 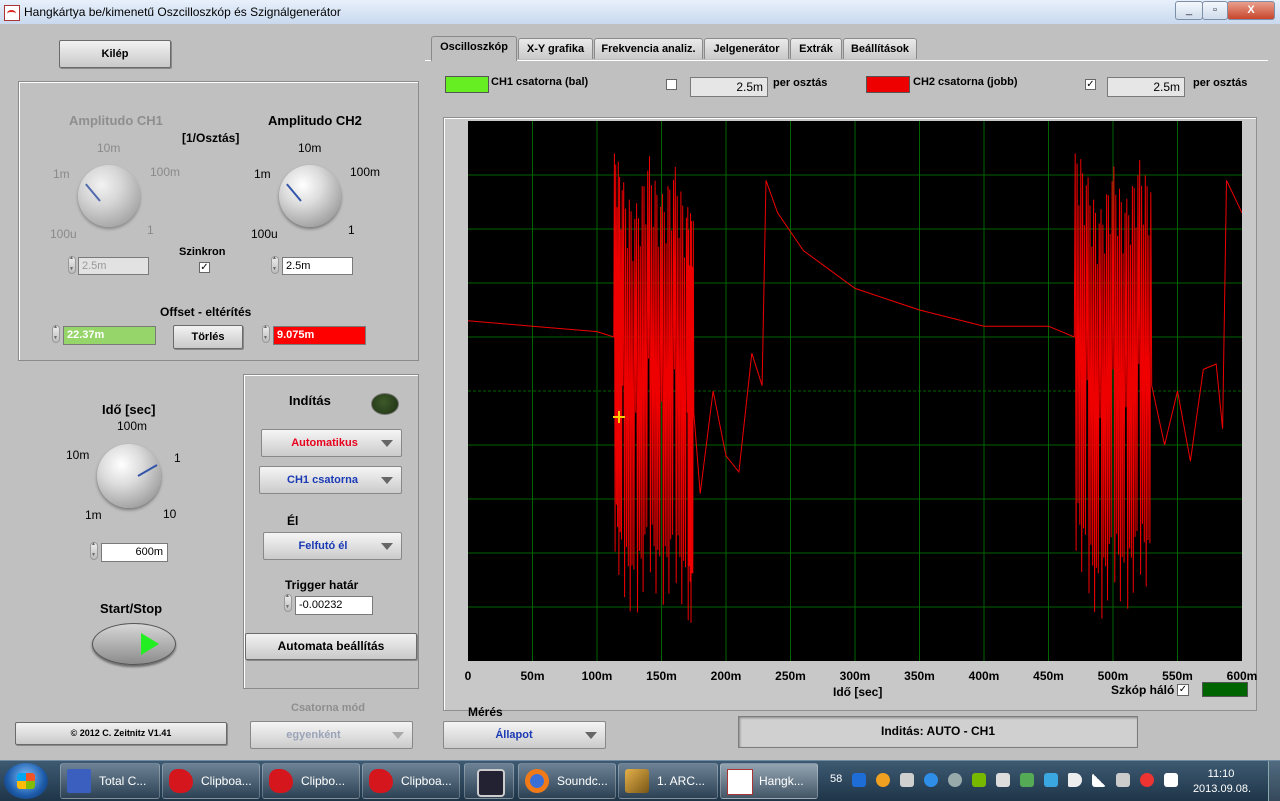 What do you see at coordinates (1189, 10) in the screenshot?
I see `minimize-button: _` at bounding box center [1189, 10].